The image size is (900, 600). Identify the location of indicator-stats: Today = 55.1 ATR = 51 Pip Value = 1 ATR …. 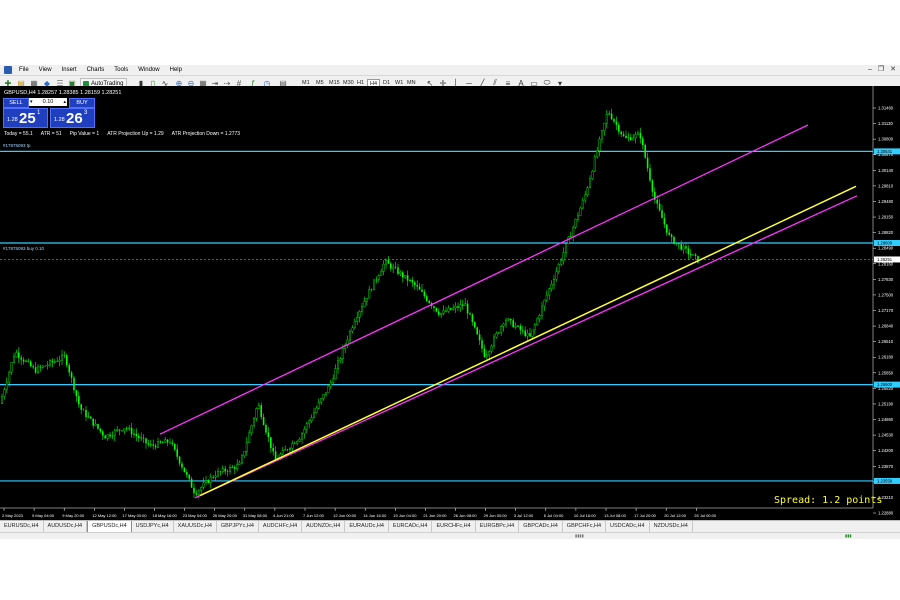
(122, 134).